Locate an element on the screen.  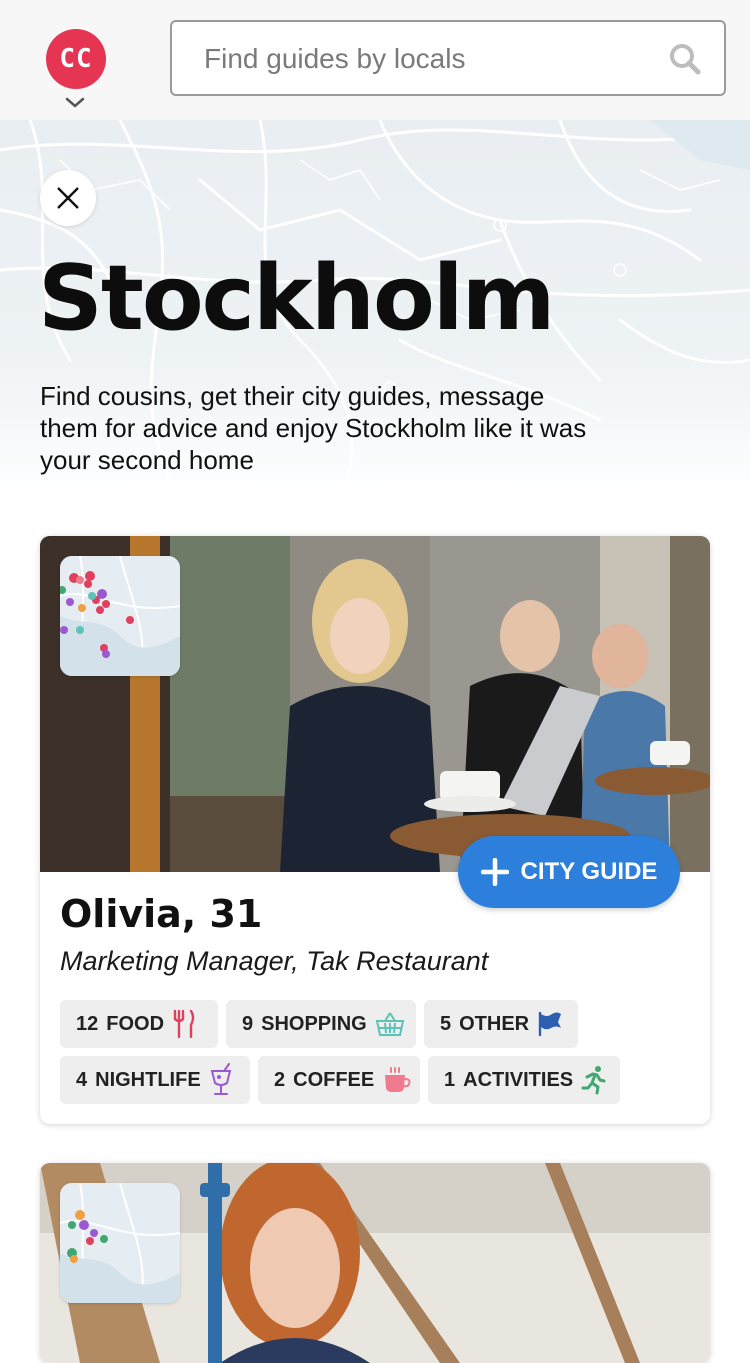
city-guide-label: CITY GUIDE is located at coordinates (589, 871).